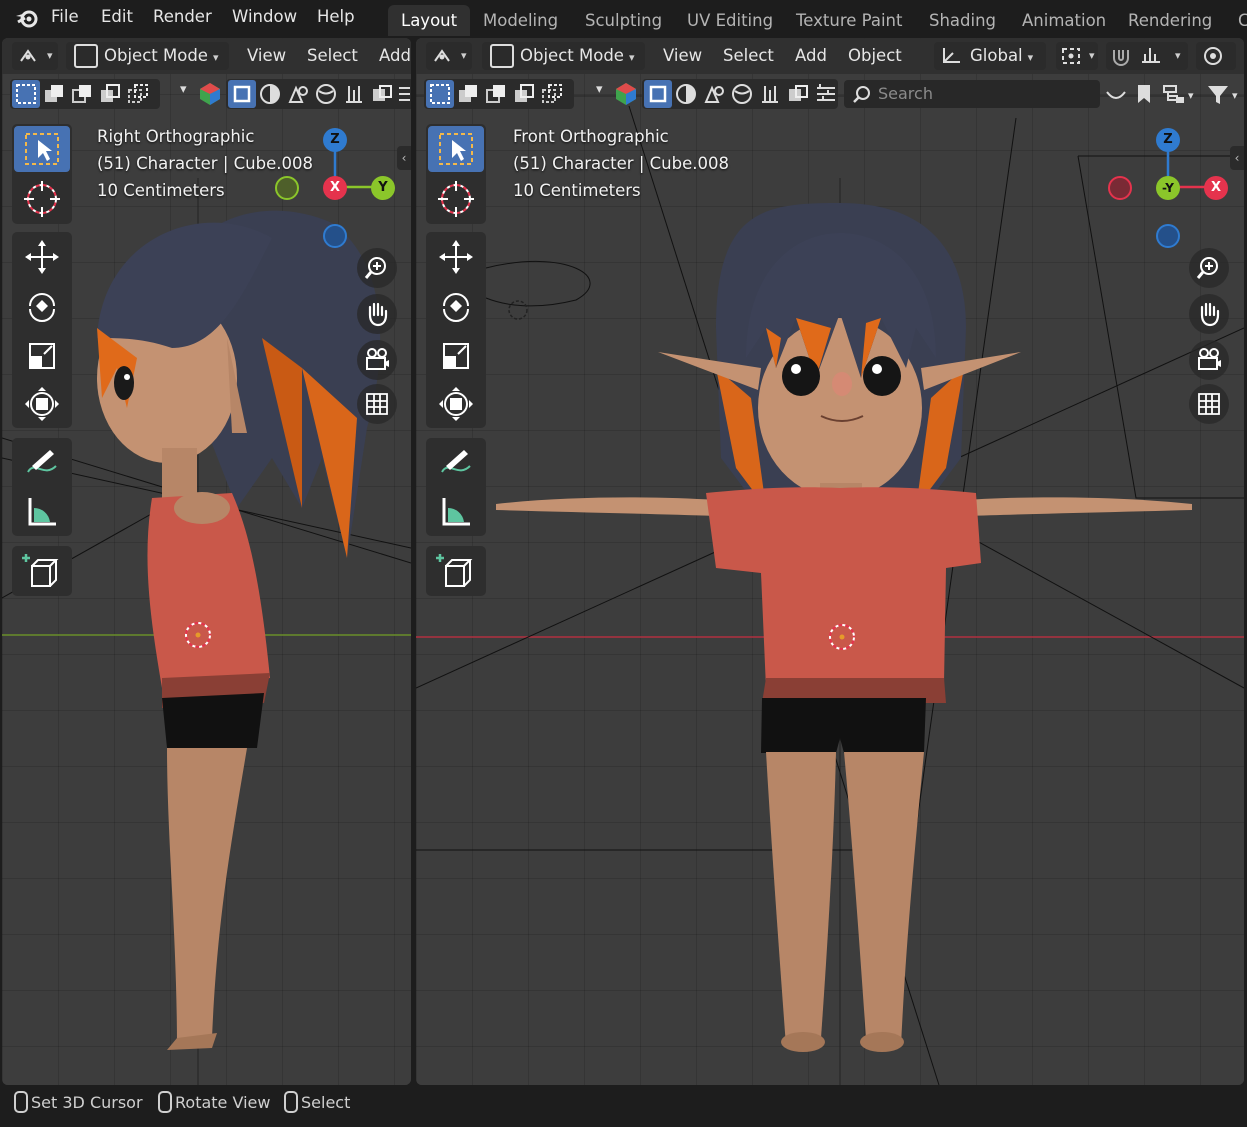  Describe the element at coordinates (117, 16) in the screenshot. I see `menu-edit: Edit` at that location.